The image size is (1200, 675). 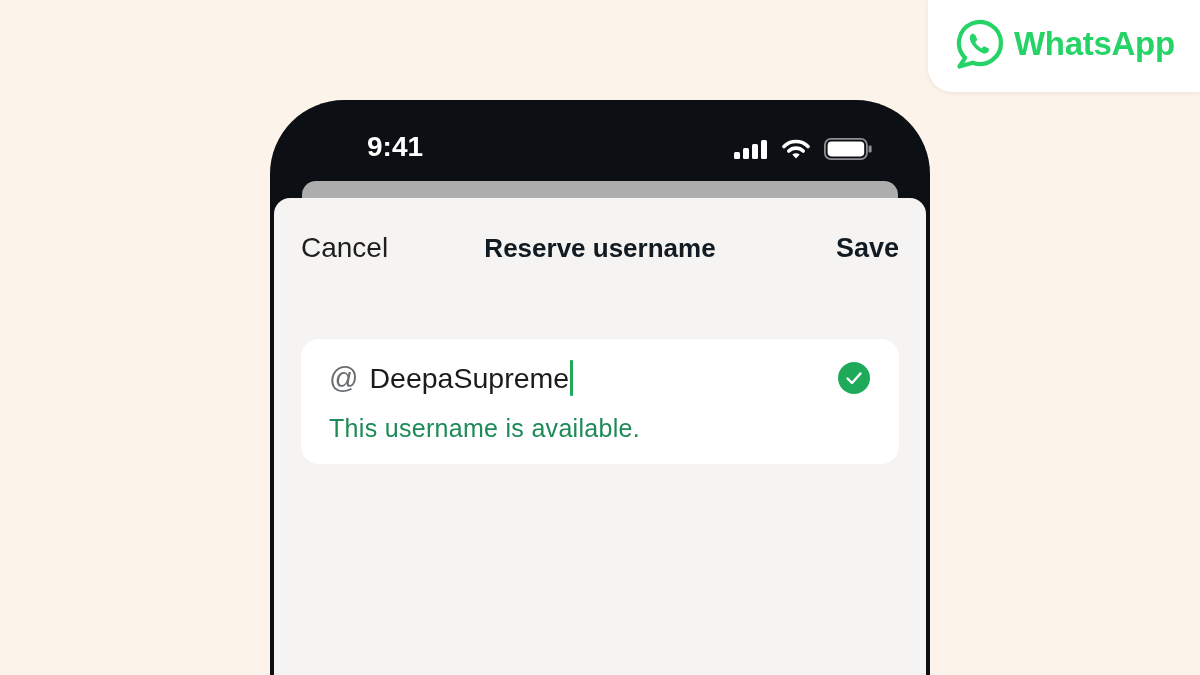 I want to click on availability-message: This username is available., so click(x=485, y=428).